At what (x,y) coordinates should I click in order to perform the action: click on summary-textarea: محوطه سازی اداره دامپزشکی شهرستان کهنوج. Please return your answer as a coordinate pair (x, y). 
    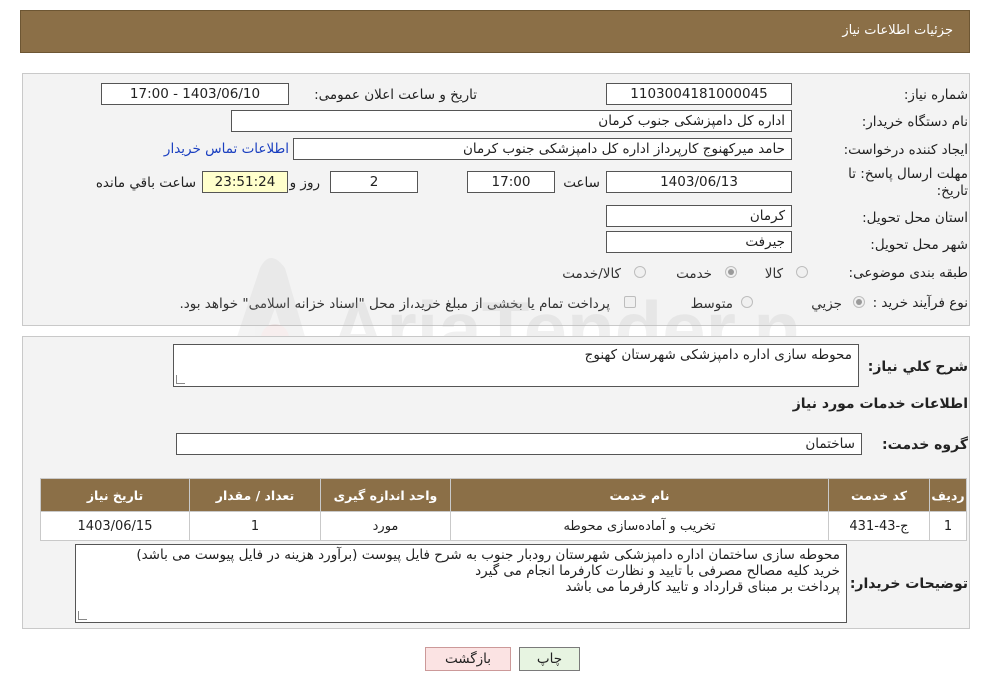
    Looking at the image, I should click on (516, 365).